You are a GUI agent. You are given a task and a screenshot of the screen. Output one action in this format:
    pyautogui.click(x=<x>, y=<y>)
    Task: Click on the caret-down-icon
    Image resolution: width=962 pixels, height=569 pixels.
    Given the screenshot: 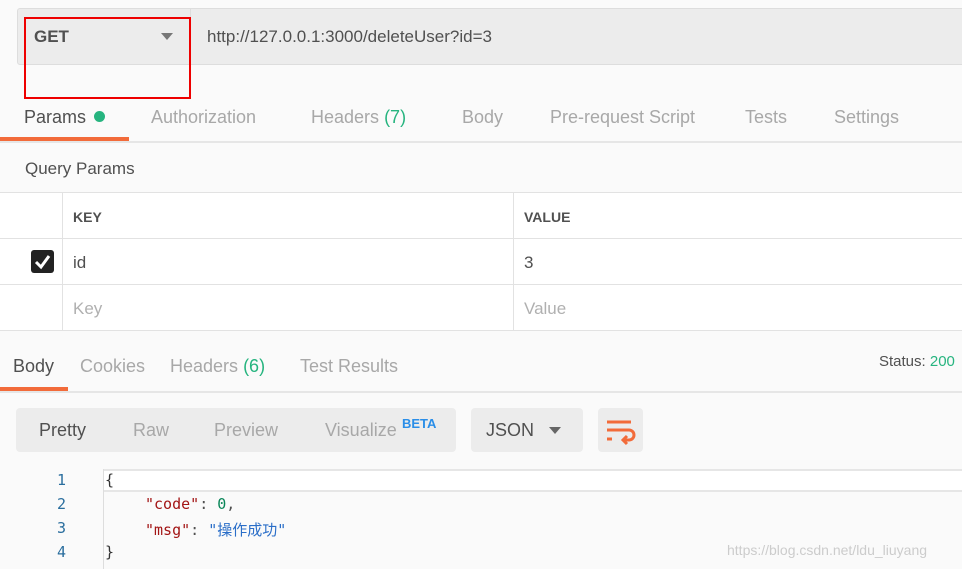 What is the action you would take?
    pyautogui.click(x=555, y=430)
    